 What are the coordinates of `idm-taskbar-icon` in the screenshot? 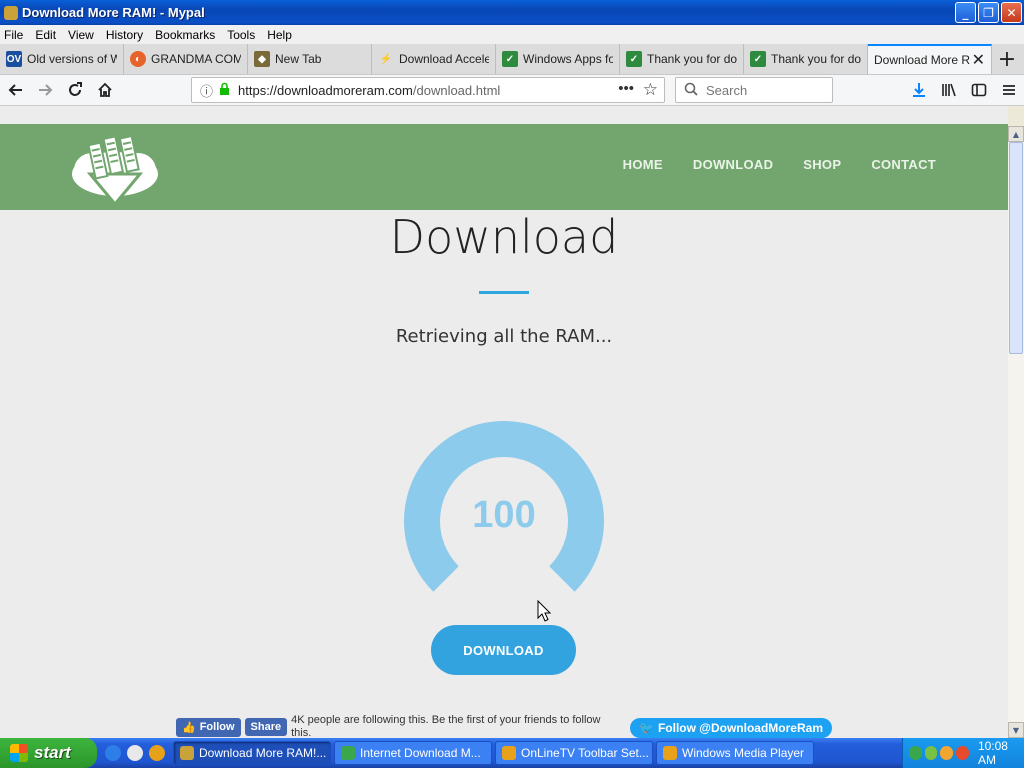 It's located at (348, 753).